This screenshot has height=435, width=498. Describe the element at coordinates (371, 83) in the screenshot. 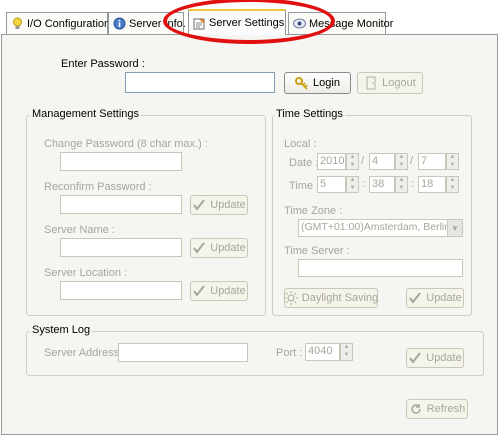

I see `logout-icon` at that location.